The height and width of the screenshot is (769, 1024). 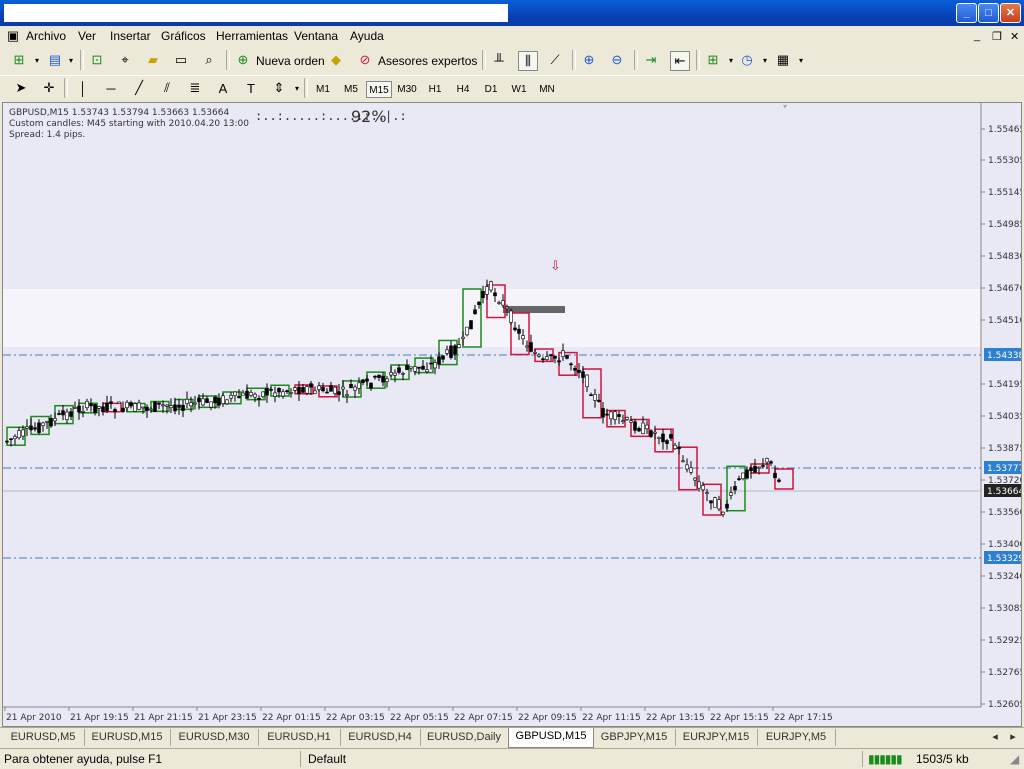 What do you see at coordinates (367, 36) in the screenshot?
I see `menu-ayuda: Ayuda` at bounding box center [367, 36].